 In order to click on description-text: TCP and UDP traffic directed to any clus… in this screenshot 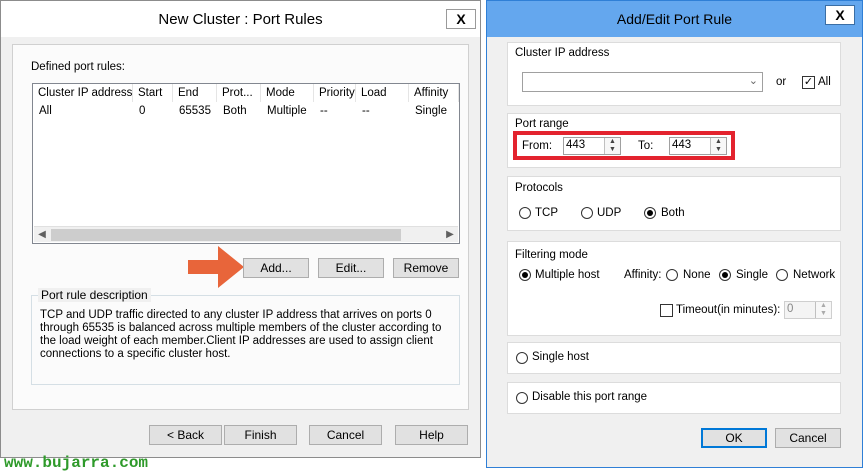, I will do `click(241, 334)`.